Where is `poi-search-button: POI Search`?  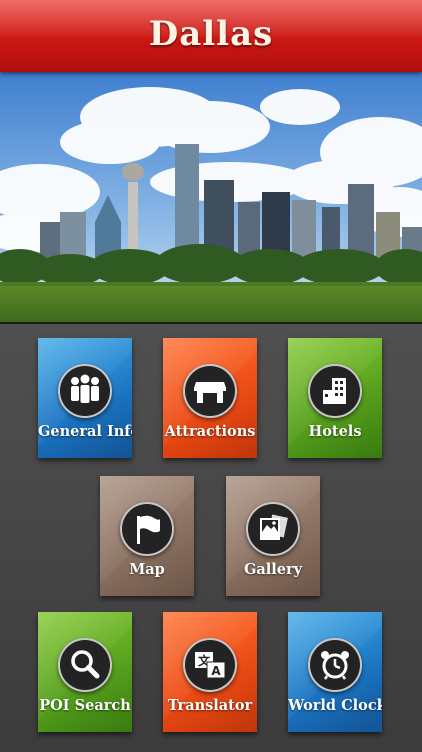
poi-search-button: POI Search is located at coordinates (85, 672).